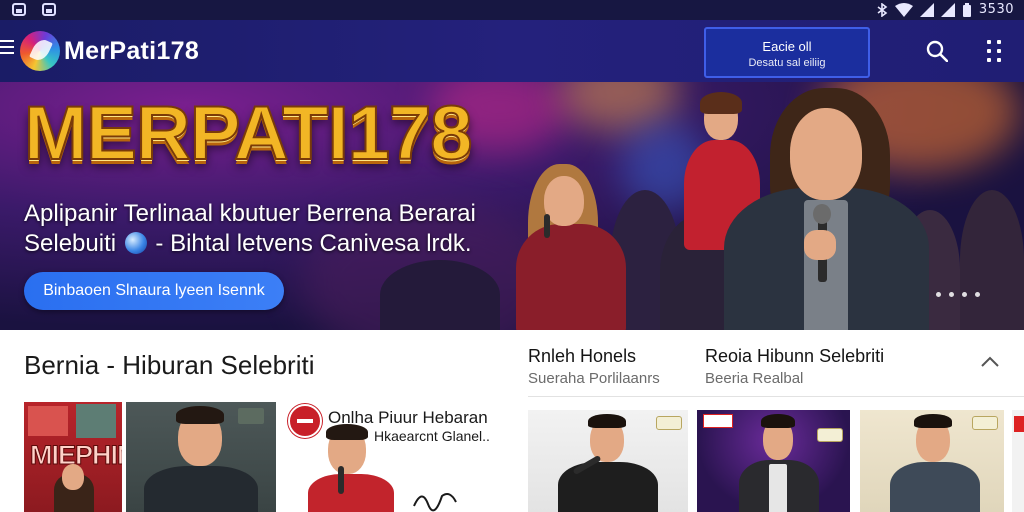 Image resolution: width=1024 pixels, height=512 pixels. Describe the element at coordinates (512, 51) in the screenshot. I see `app-bar: MerPati178 Eacie oll Desatu sal eiliig` at that location.